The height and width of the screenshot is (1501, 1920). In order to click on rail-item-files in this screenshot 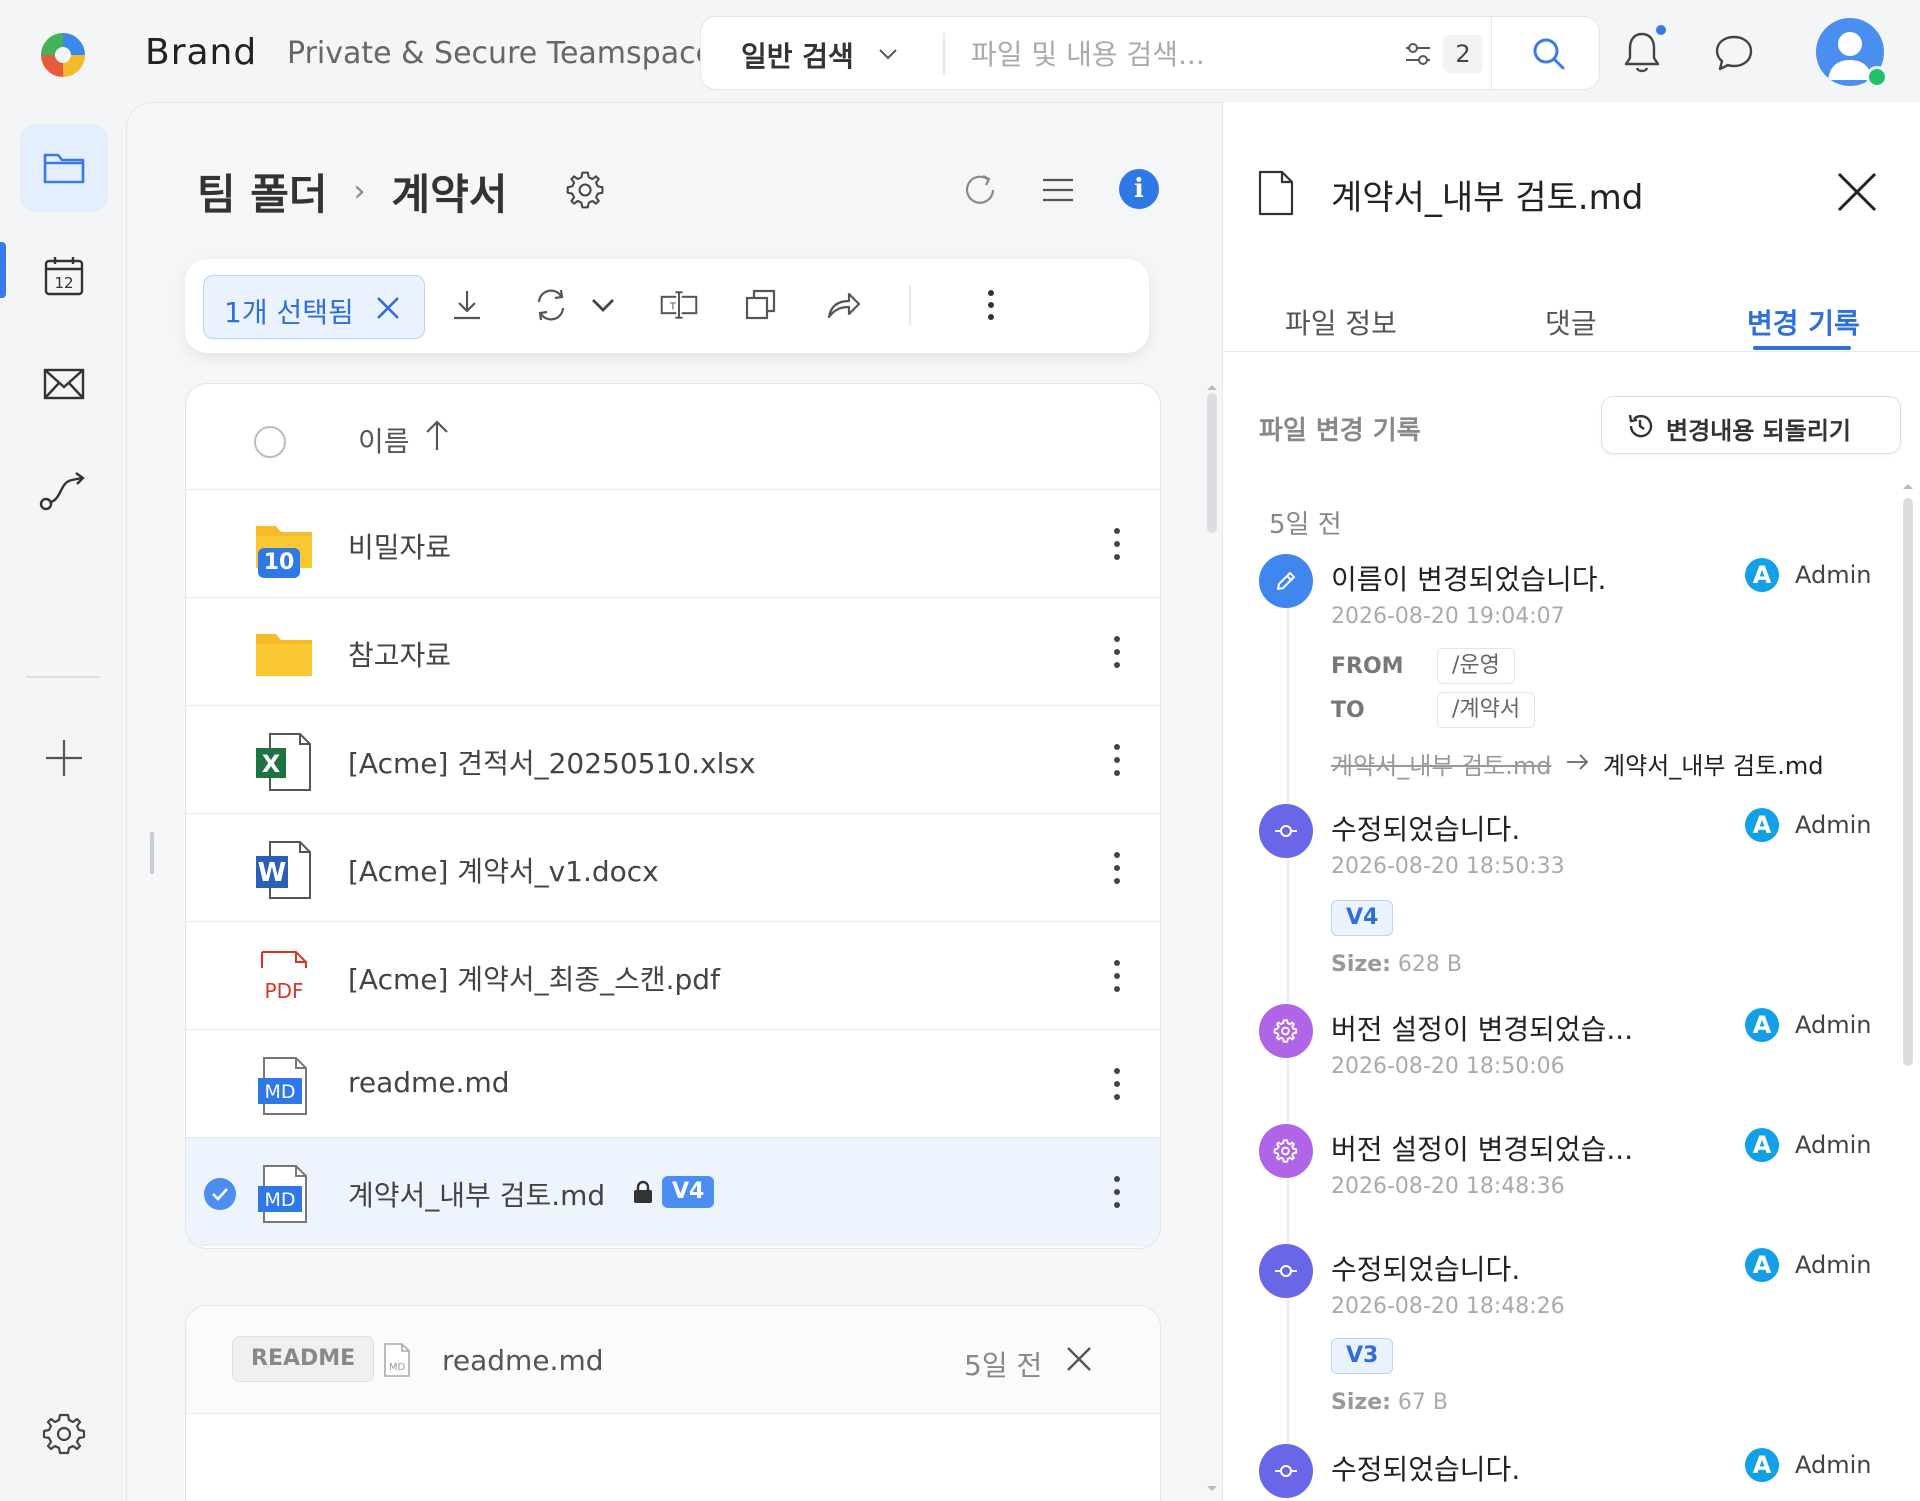, I will do `click(64, 168)`.